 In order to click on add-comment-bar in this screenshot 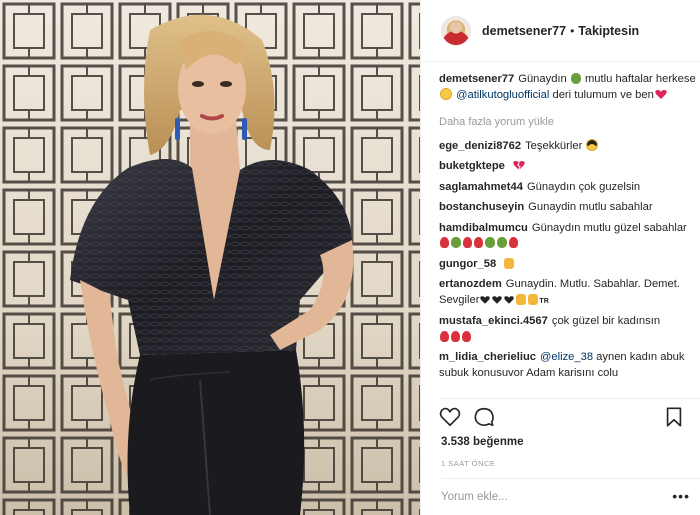, I will do `click(570, 496)`.